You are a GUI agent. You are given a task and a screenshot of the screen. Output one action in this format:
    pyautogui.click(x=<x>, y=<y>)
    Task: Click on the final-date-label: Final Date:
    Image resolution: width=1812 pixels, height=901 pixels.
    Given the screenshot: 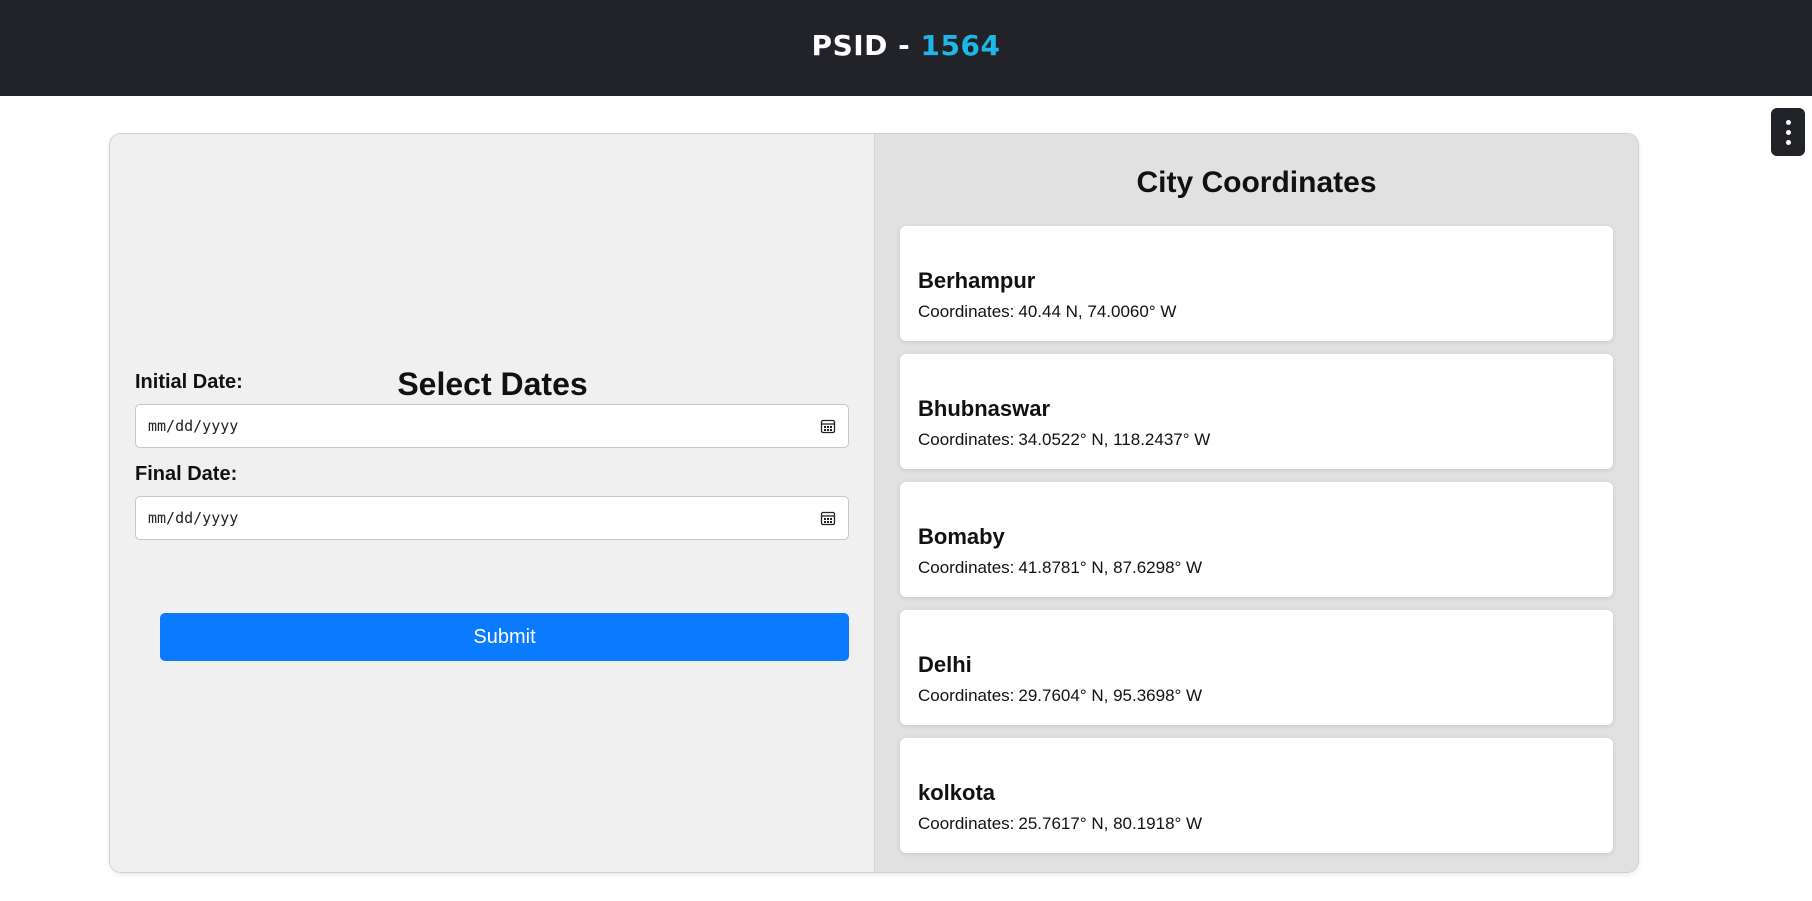 What is the action you would take?
    pyautogui.click(x=186, y=474)
    